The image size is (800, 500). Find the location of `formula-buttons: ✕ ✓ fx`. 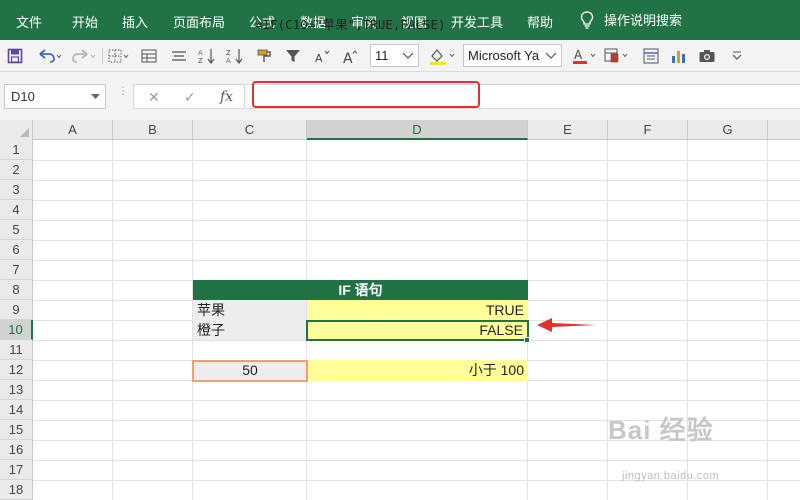

formula-buttons: ✕ ✓ fx is located at coordinates (189, 96).